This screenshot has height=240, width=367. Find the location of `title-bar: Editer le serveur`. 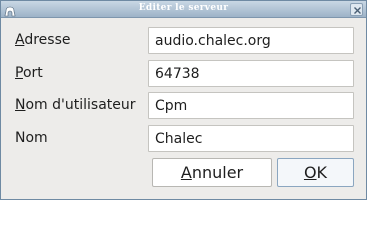

title-bar: Editer le serveur is located at coordinates (183, 9).